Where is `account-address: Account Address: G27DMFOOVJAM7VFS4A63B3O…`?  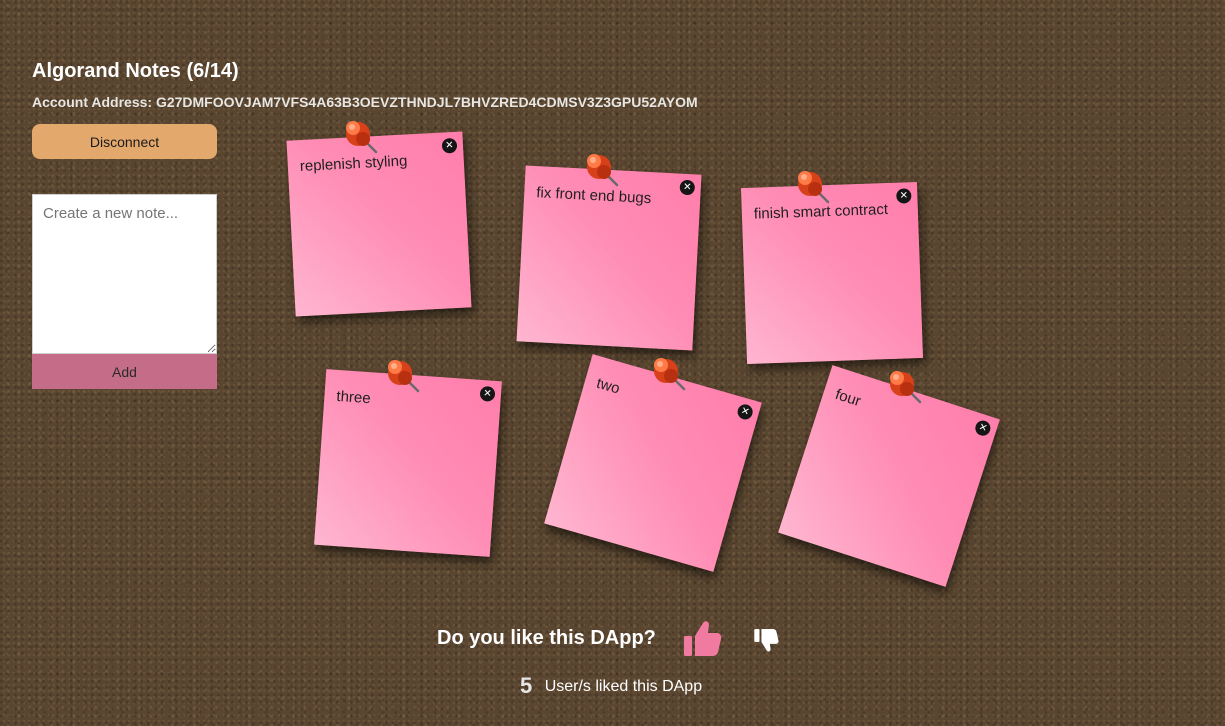
account-address: Account Address: G27DMFOOVJAM7VFS4A63B3O… is located at coordinates (365, 102).